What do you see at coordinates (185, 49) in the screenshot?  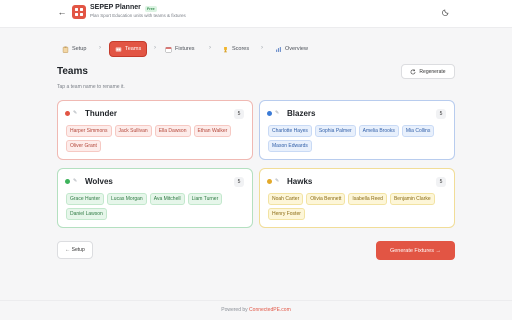 I see `step-label: Fixtures` at bounding box center [185, 49].